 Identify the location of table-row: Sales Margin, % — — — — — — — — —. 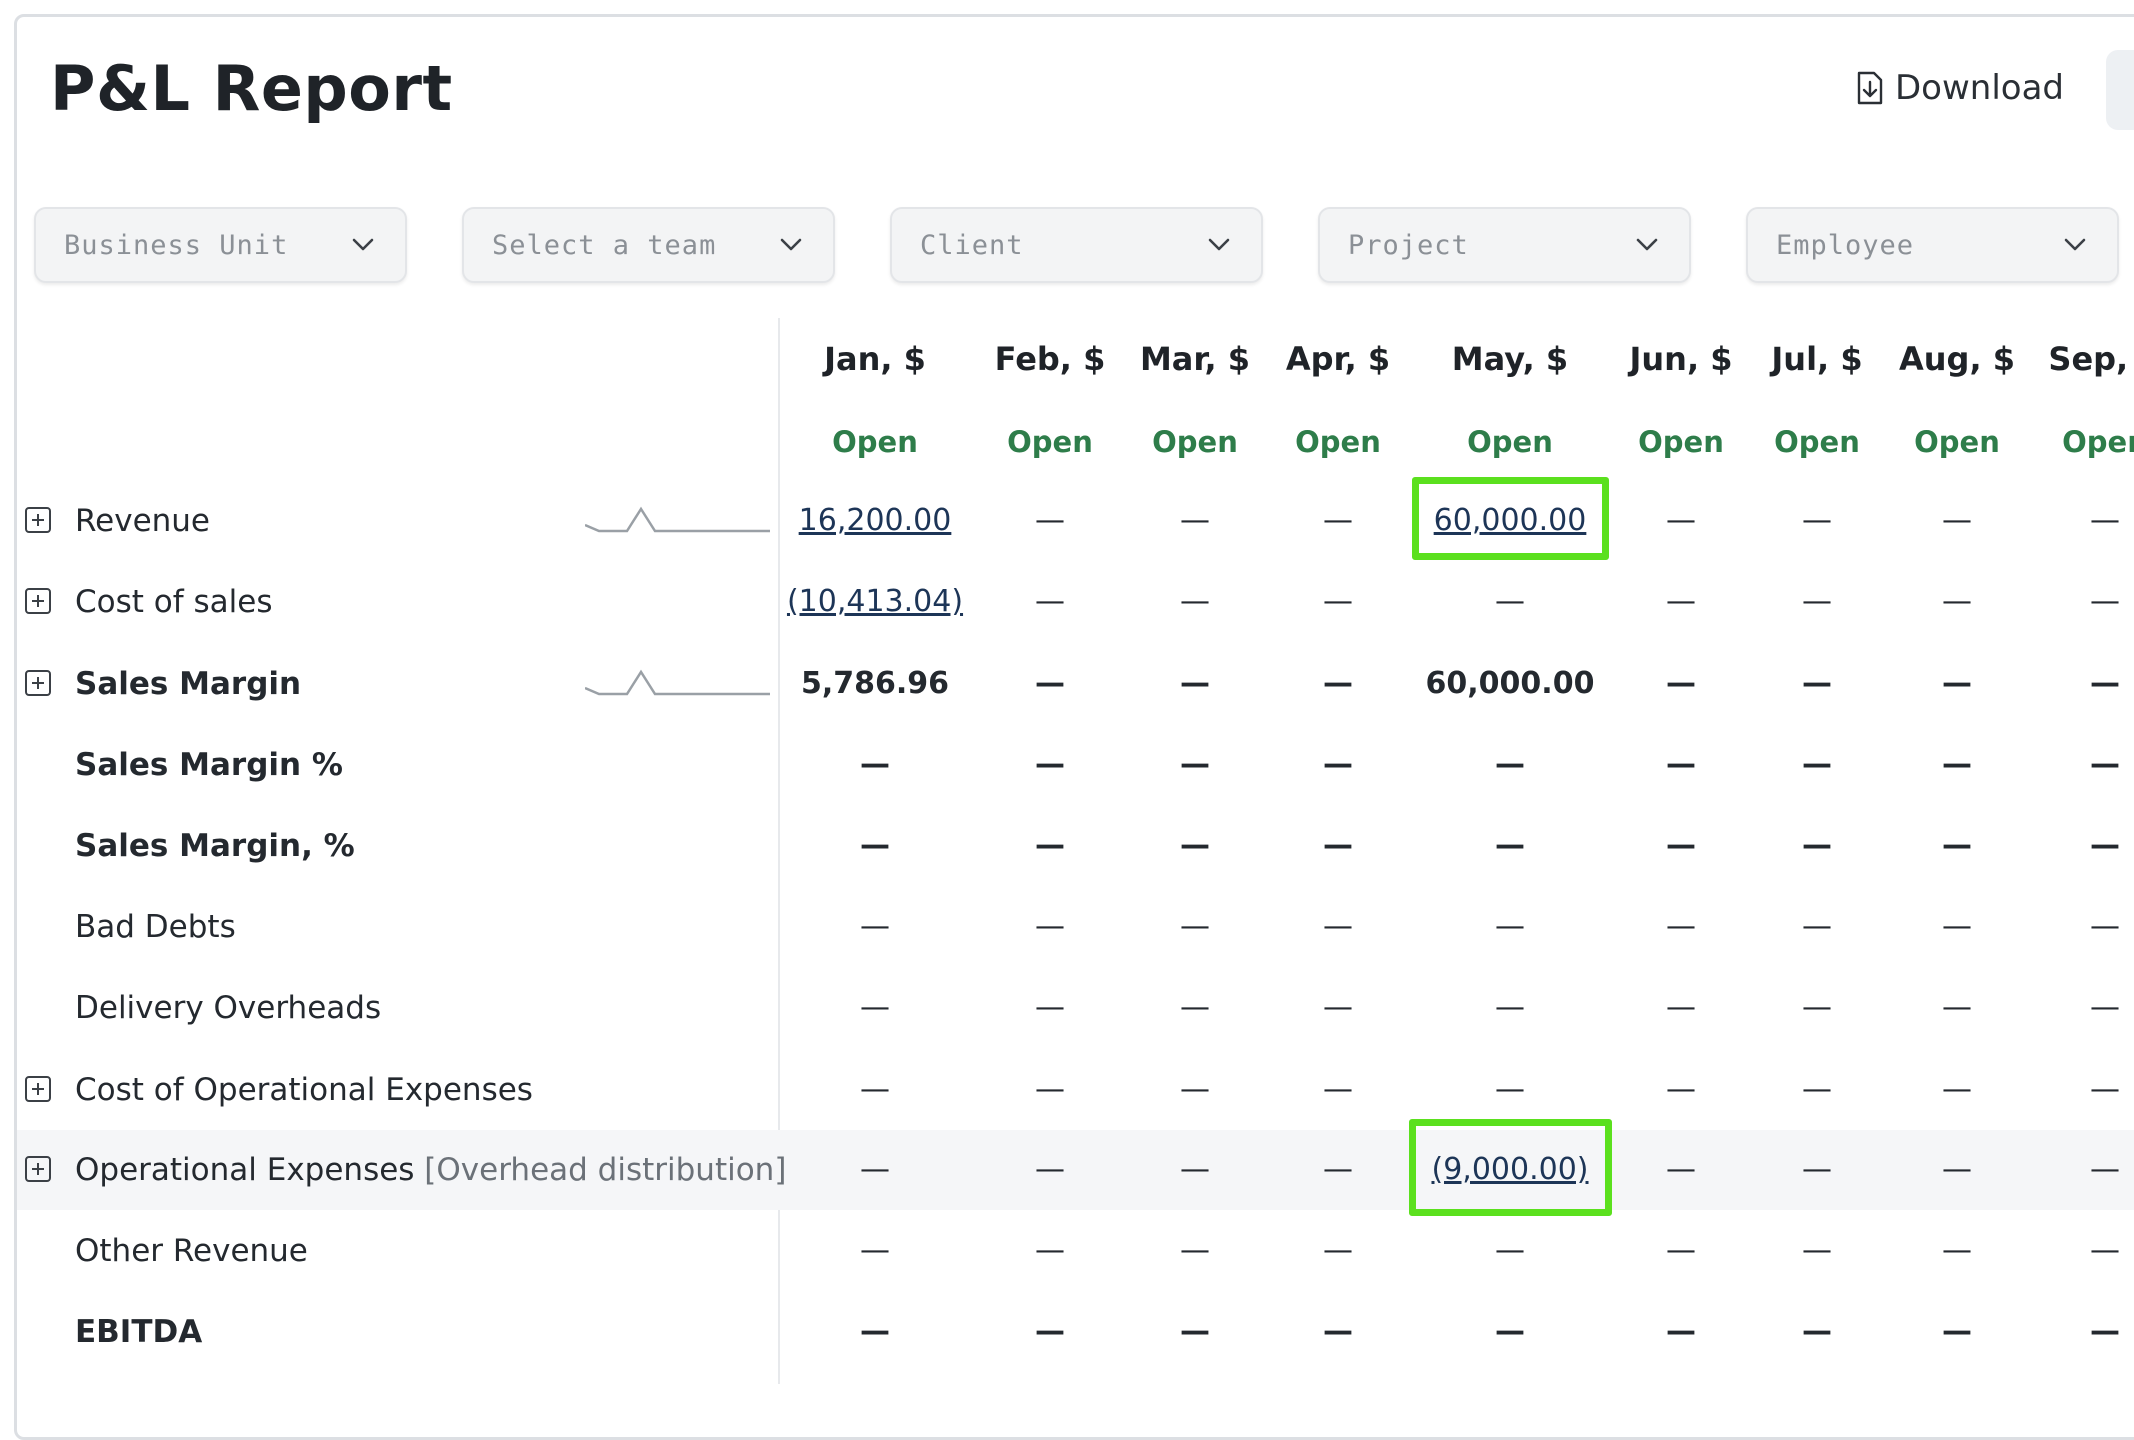
(1075, 846).